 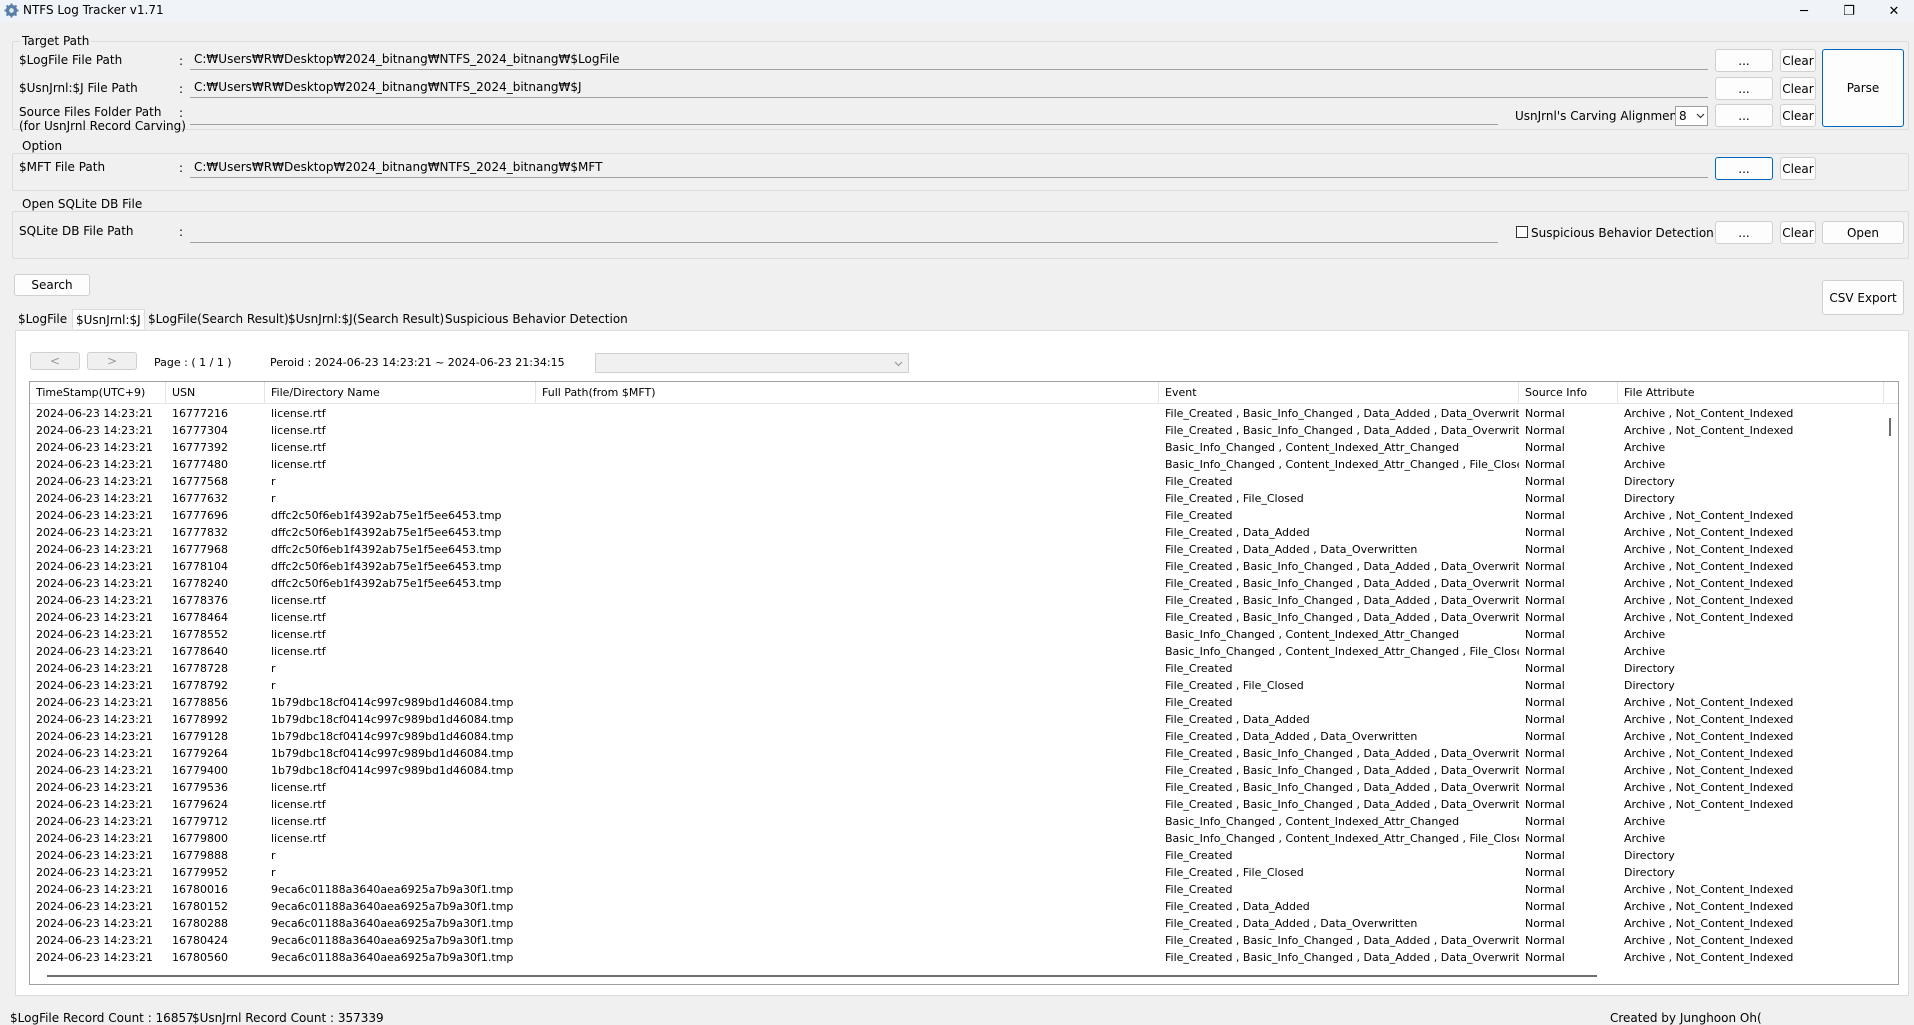 What do you see at coordinates (1863, 297) in the screenshot?
I see `csv-export-button: CSV Export` at bounding box center [1863, 297].